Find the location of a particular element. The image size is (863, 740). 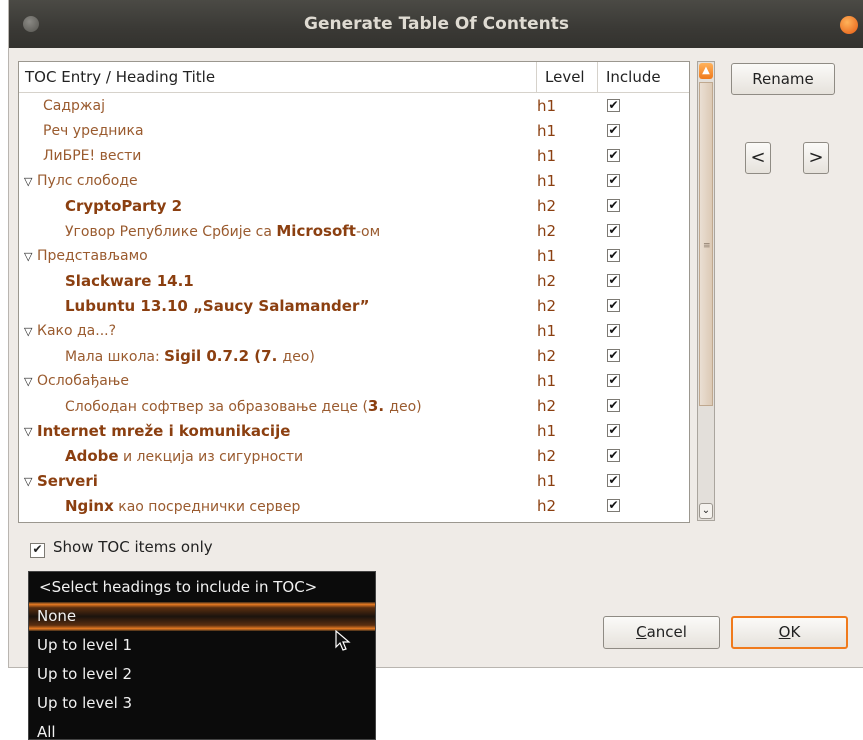

table-row: Nginx као посреднички сервер h2 ✔ is located at coordinates (354, 506).